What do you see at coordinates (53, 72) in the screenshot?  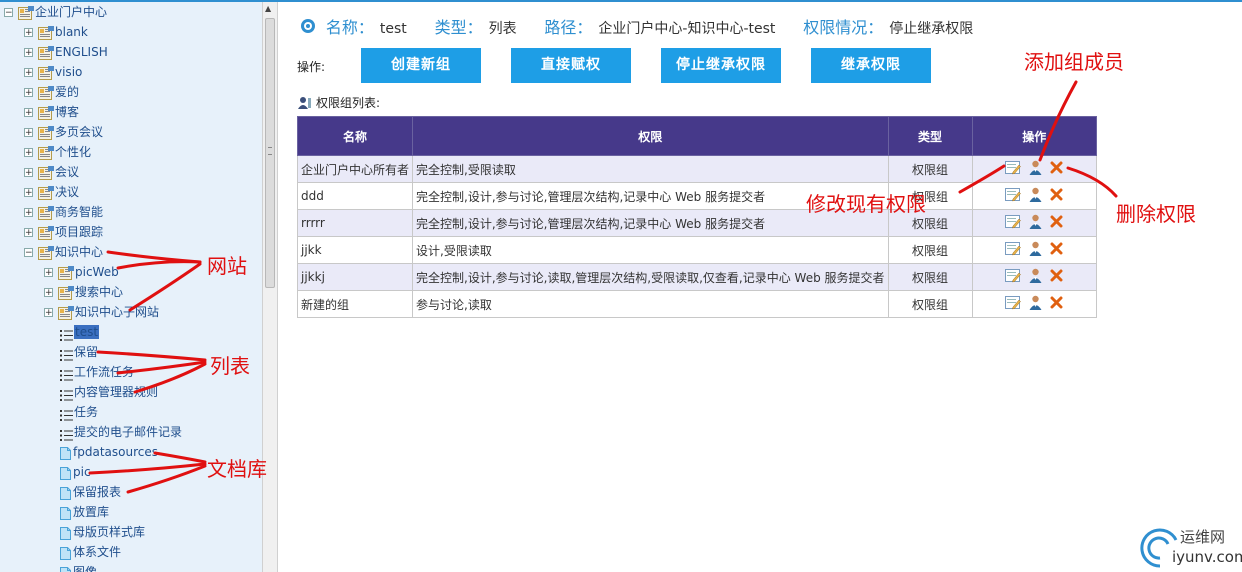 I see `tree-site-2: + visio` at bounding box center [53, 72].